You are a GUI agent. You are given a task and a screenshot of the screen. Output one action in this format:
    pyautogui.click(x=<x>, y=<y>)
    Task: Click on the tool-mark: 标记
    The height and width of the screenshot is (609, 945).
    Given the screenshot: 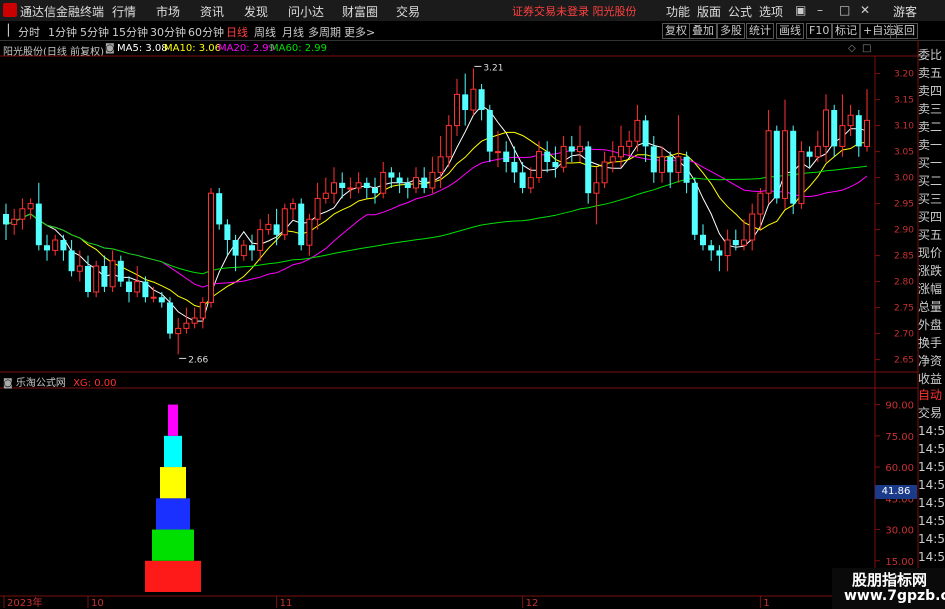 What is the action you would take?
    pyautogui.click(x=846, y=31)
    